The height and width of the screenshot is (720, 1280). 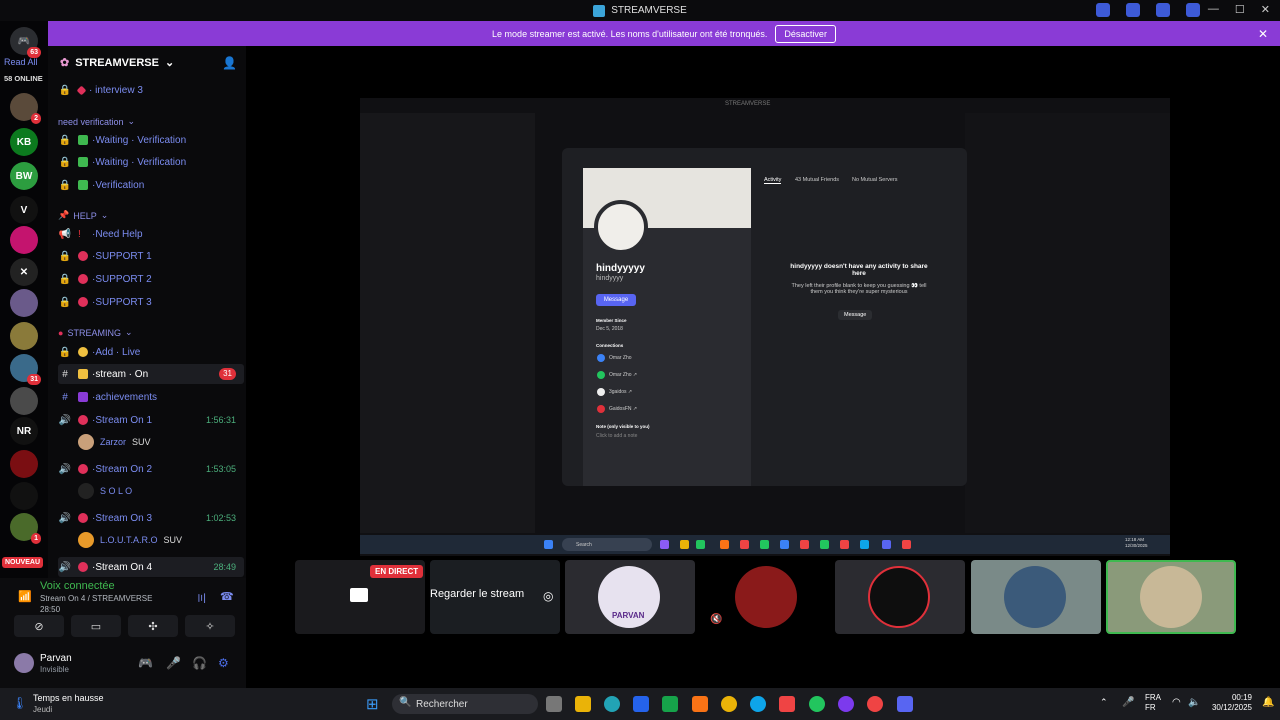 I want to click on bug-icon, so click(x=1163, y=10).